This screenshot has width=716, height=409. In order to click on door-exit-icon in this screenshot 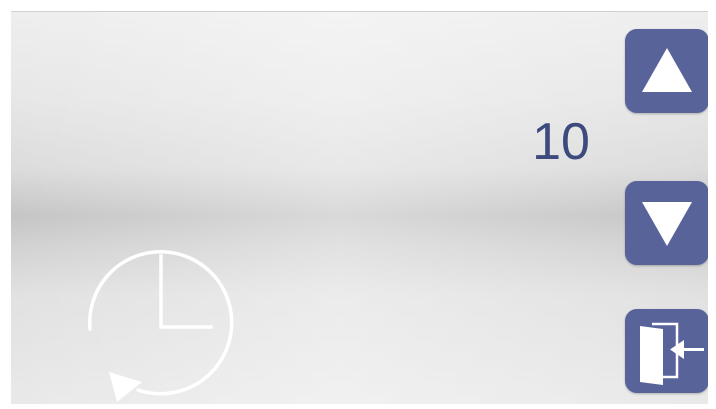, I will do `click(672, 353)`.